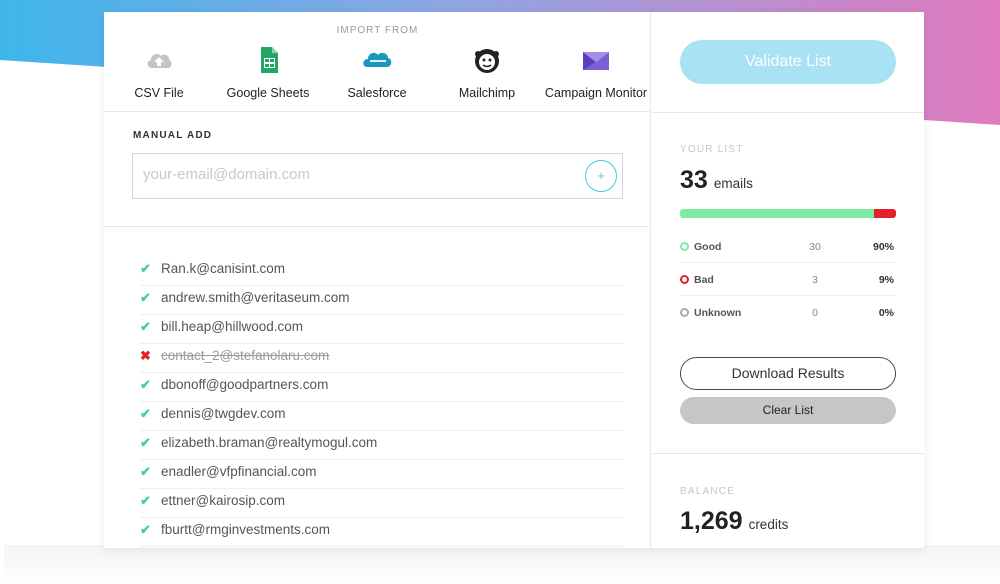  What do you see at coordinates (694, 180) in the screenshot?
I see `email-count-value: 33` at bounding box center [694, 180].